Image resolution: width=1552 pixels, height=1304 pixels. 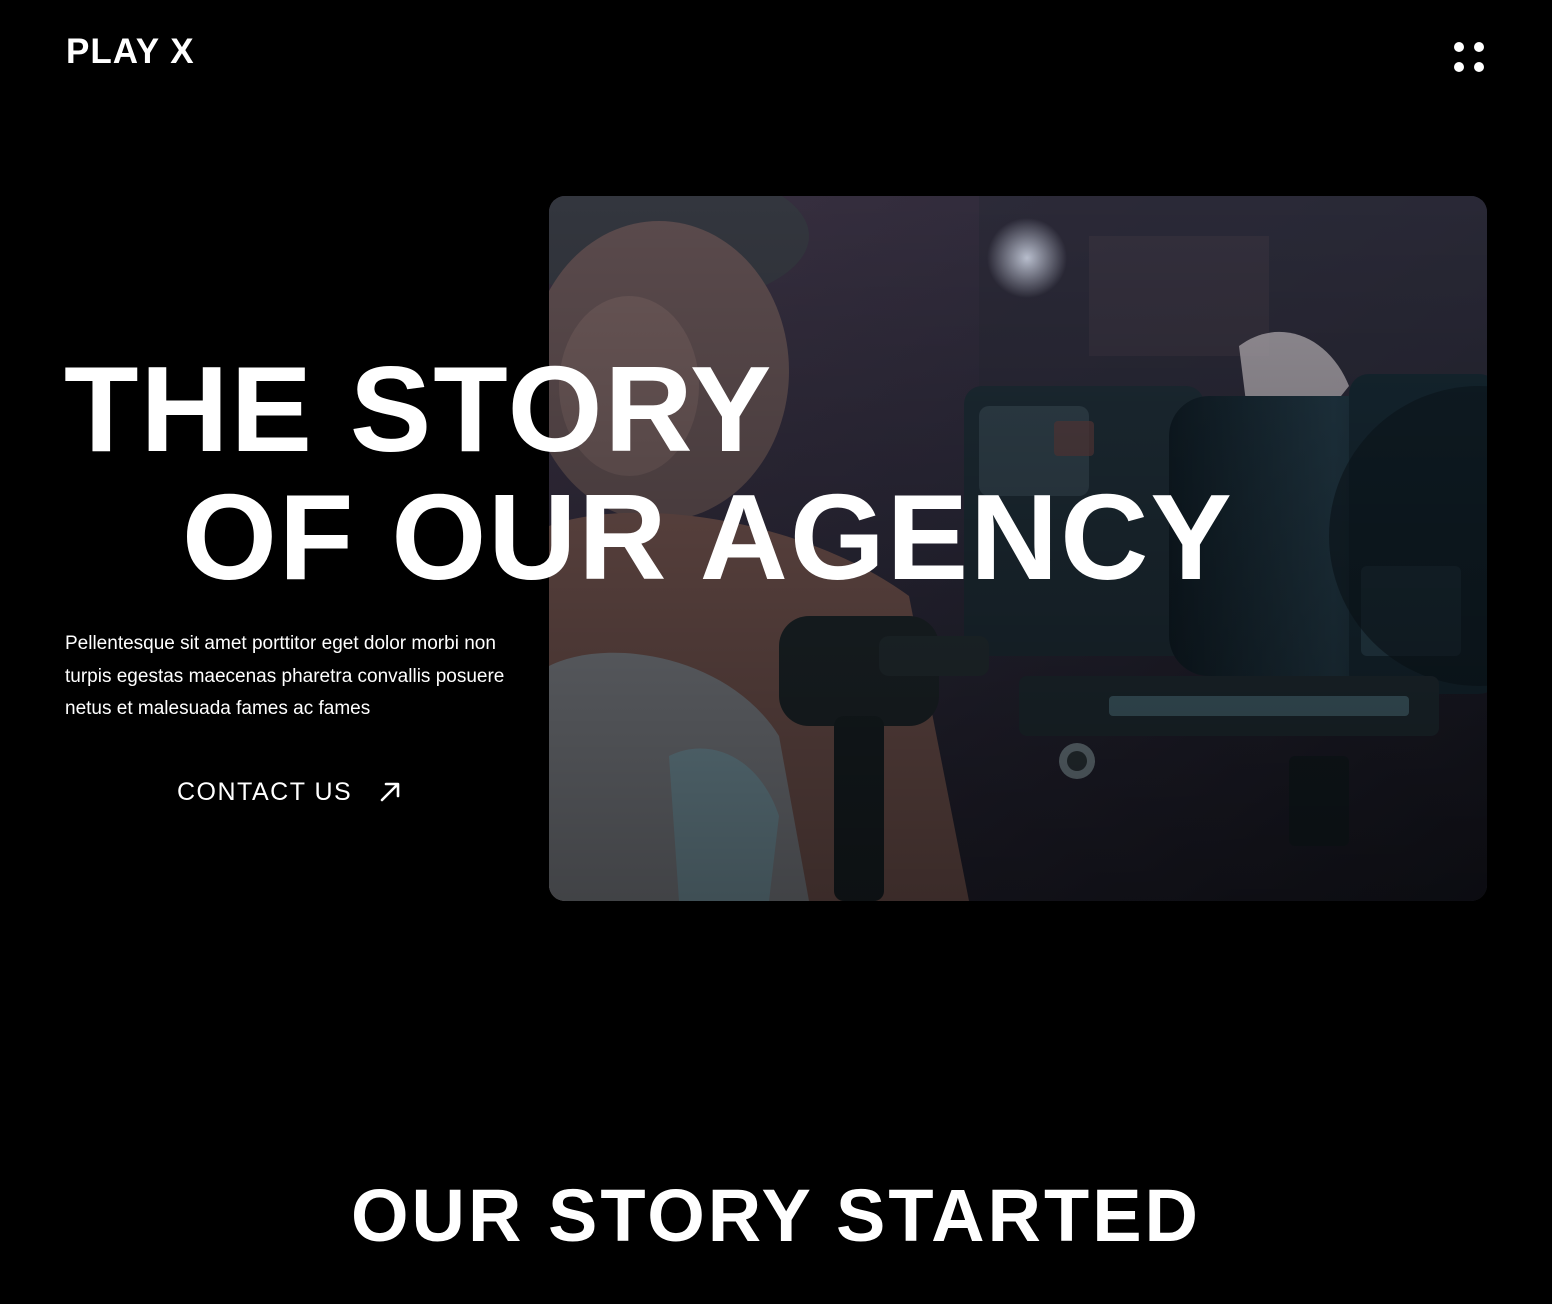 I want to click on section-title: OUR STORY STARTED, so click(x=775, y=1215).